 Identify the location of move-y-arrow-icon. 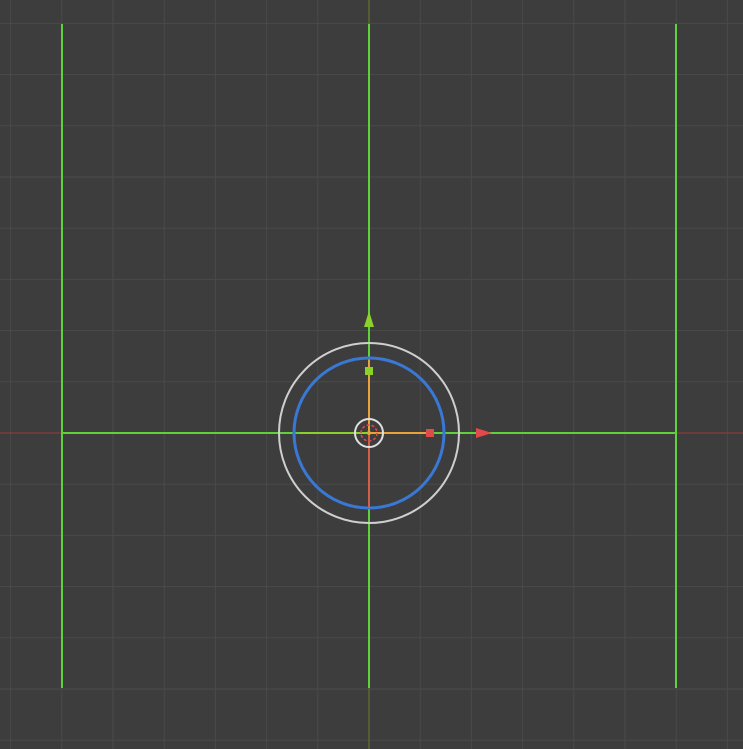
(369, 319).